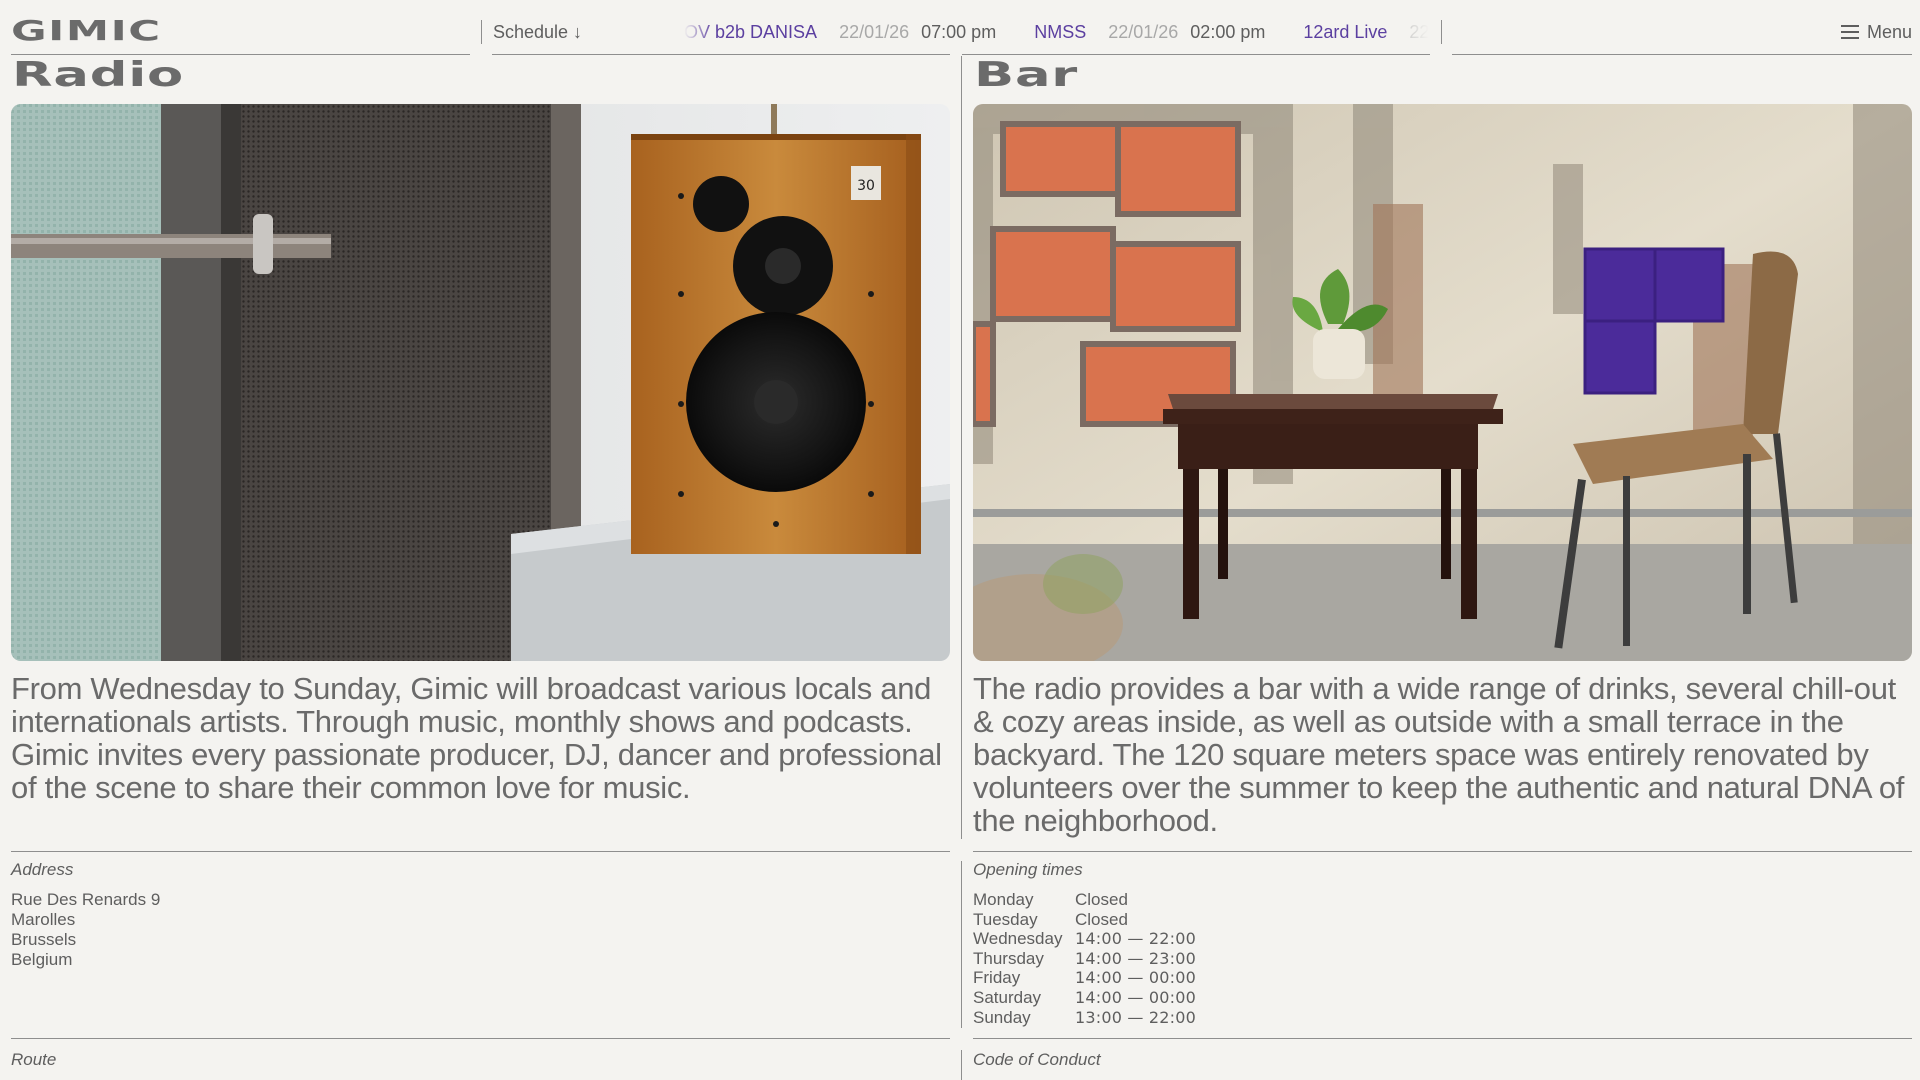  What do you see at coordinates (751, 32) in the screenshot?
I see `show-name: OV b2b DANISA` at bounding box center [751, 32].